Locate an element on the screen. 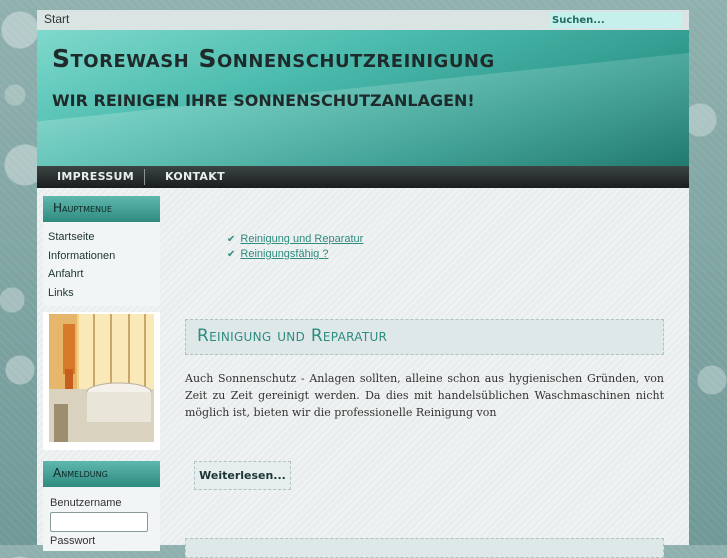 This screenshot has height=558, width=727. breadcrumb-start-link: Start is located at coordinates (56, 19).